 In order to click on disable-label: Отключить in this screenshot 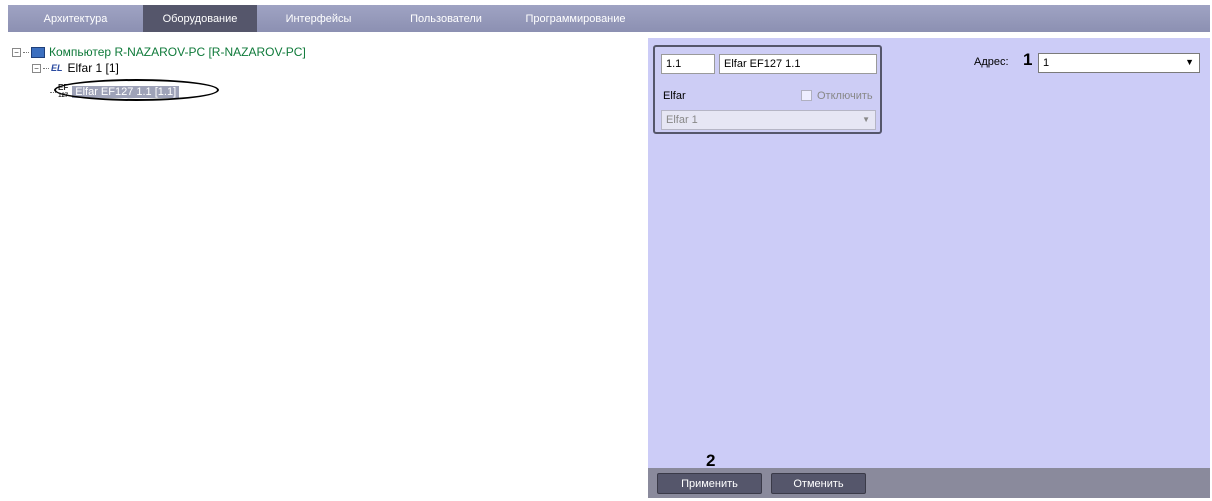, I will do `click(845, 96)`.